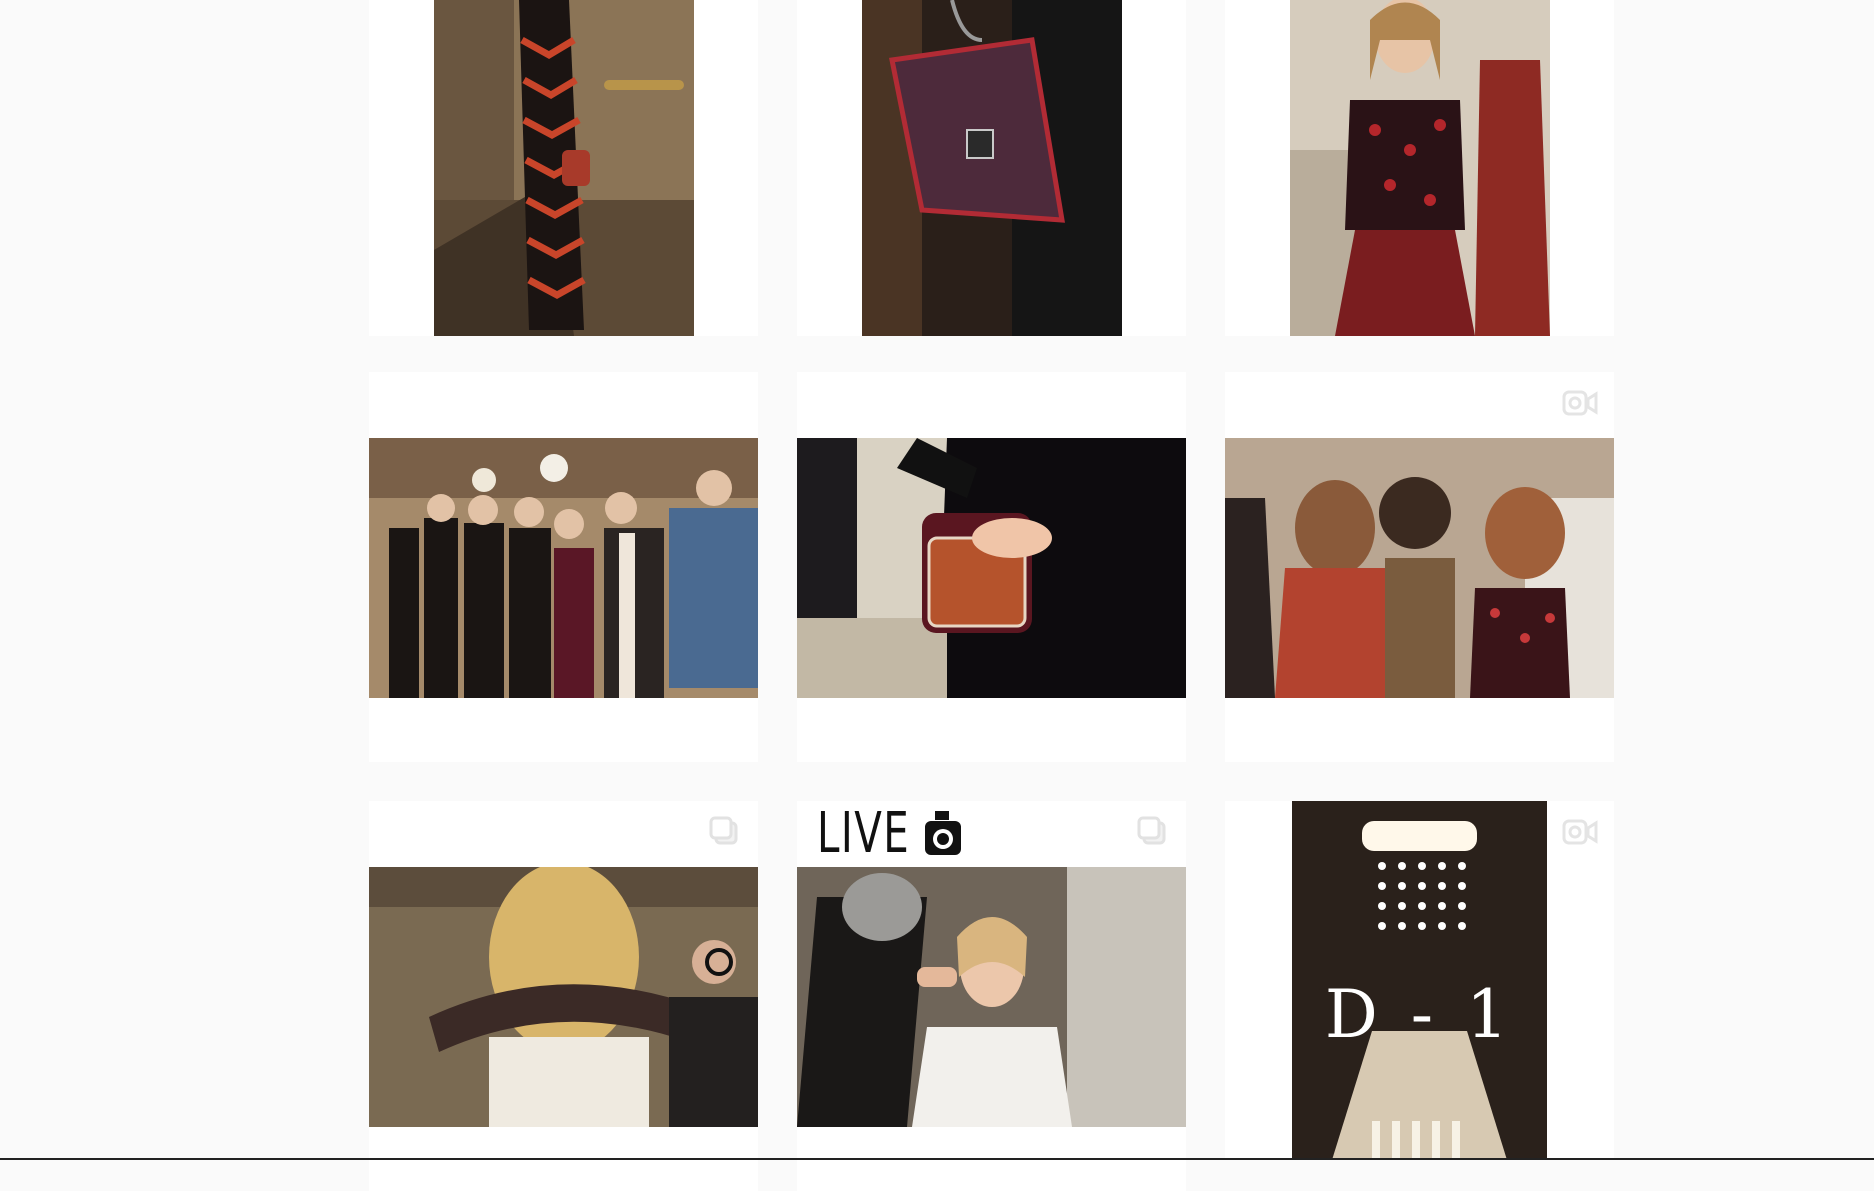 The height and width of the screenshot is (1191, 1874). I want to click on post-tile: D - 1, so click(1419, 980).